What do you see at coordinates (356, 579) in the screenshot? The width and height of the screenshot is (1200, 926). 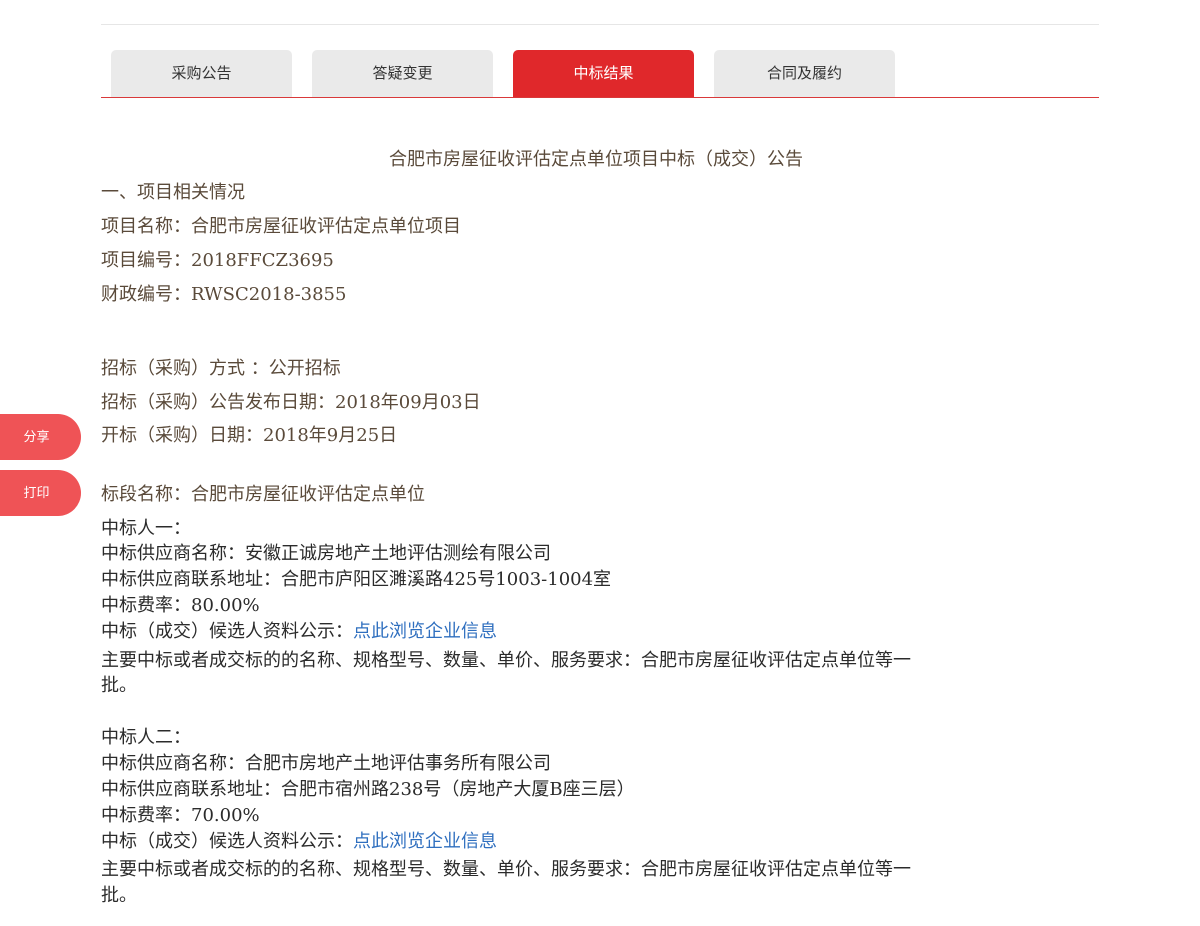 I see `winner-address: 中标供应商联系地址：合肥市庐阳区濉溪路425号1003-1004室` at bounding box center [356, 579].